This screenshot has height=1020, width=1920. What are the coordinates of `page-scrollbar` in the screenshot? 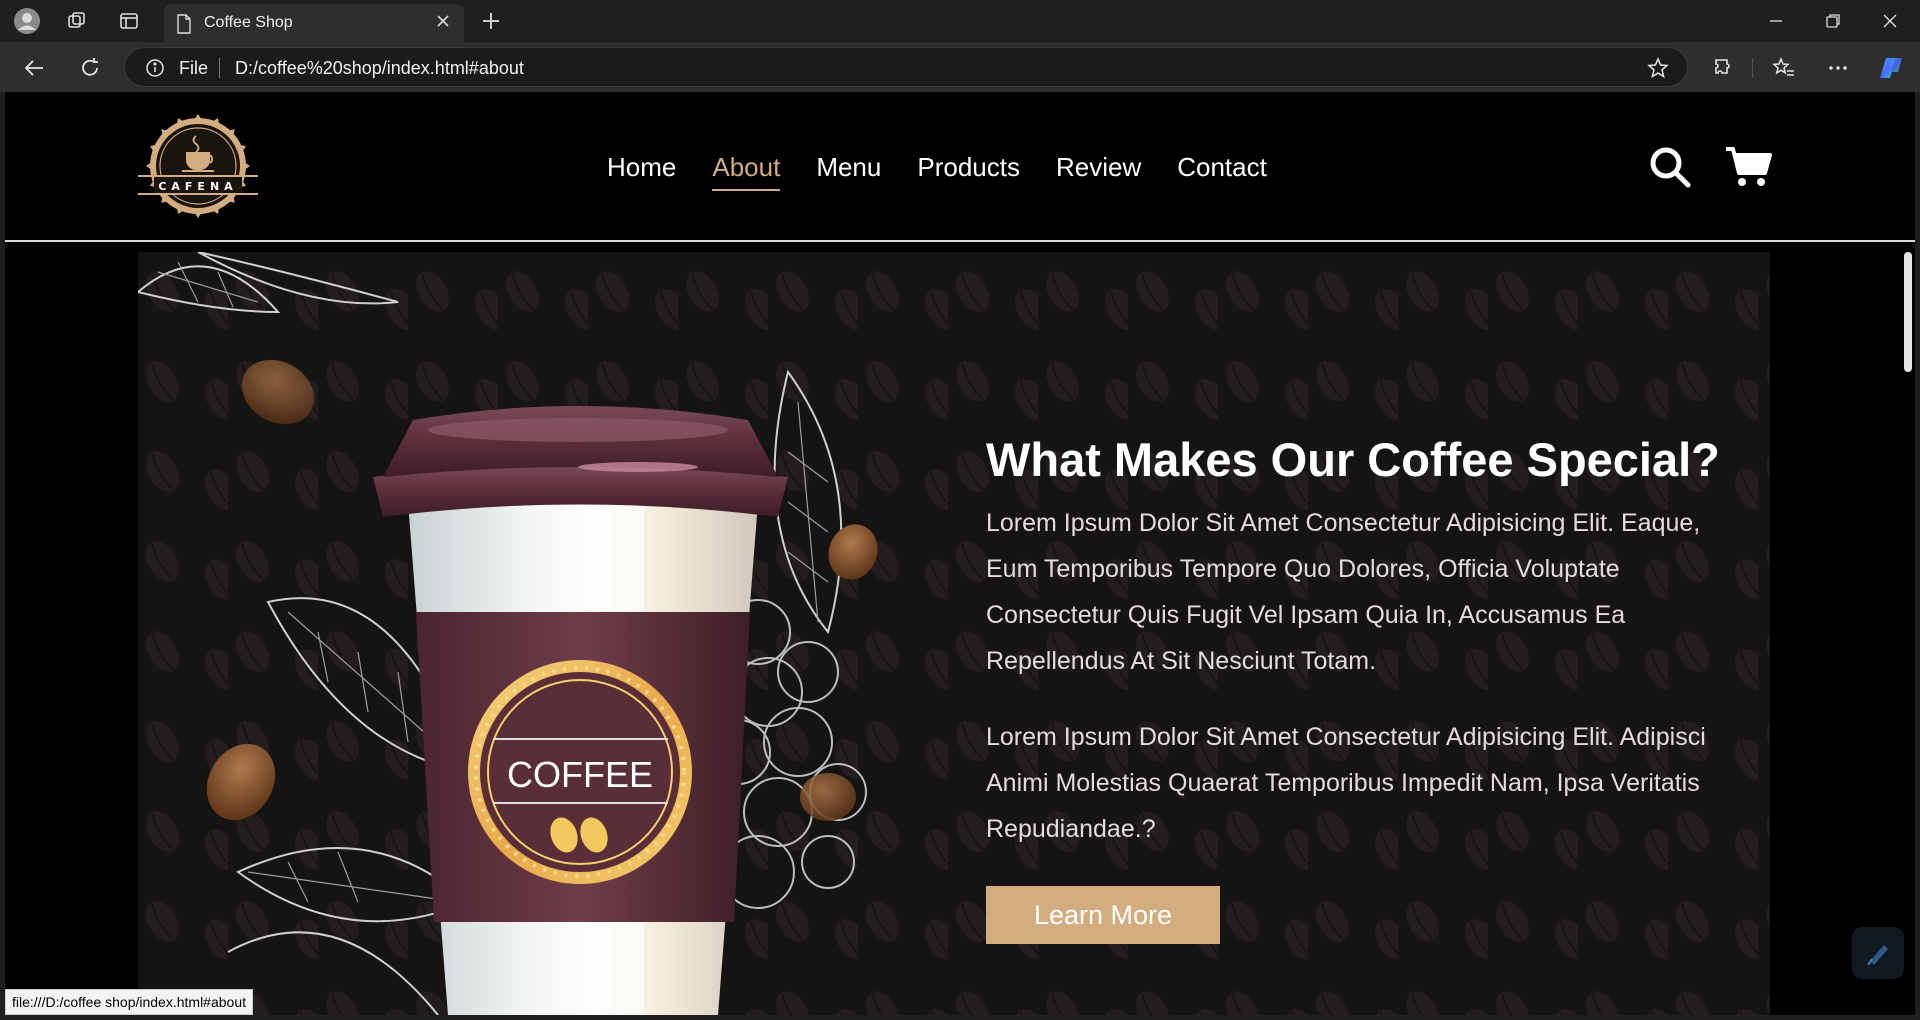 It's located at (1908, 628).